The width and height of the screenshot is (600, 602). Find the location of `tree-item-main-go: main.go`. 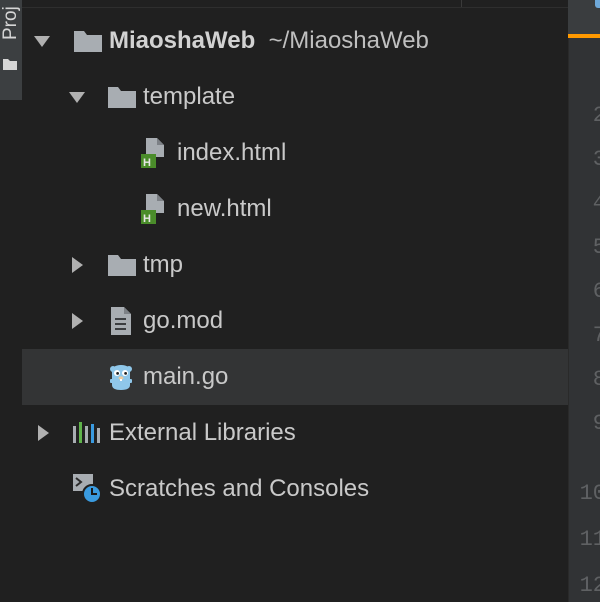

tree-item-main-go: main.go is located at coordinates (295, 377).